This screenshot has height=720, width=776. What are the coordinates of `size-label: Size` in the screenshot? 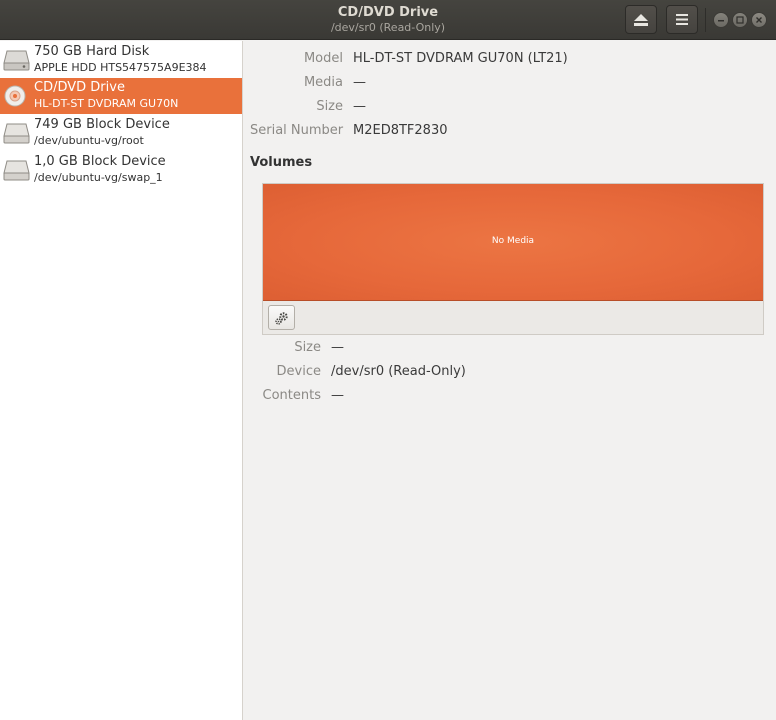 It's located at (329, 106).